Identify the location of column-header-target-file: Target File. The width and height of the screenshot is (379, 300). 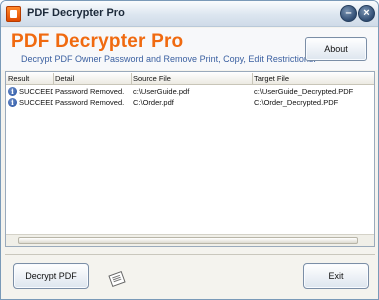
(271, 78).